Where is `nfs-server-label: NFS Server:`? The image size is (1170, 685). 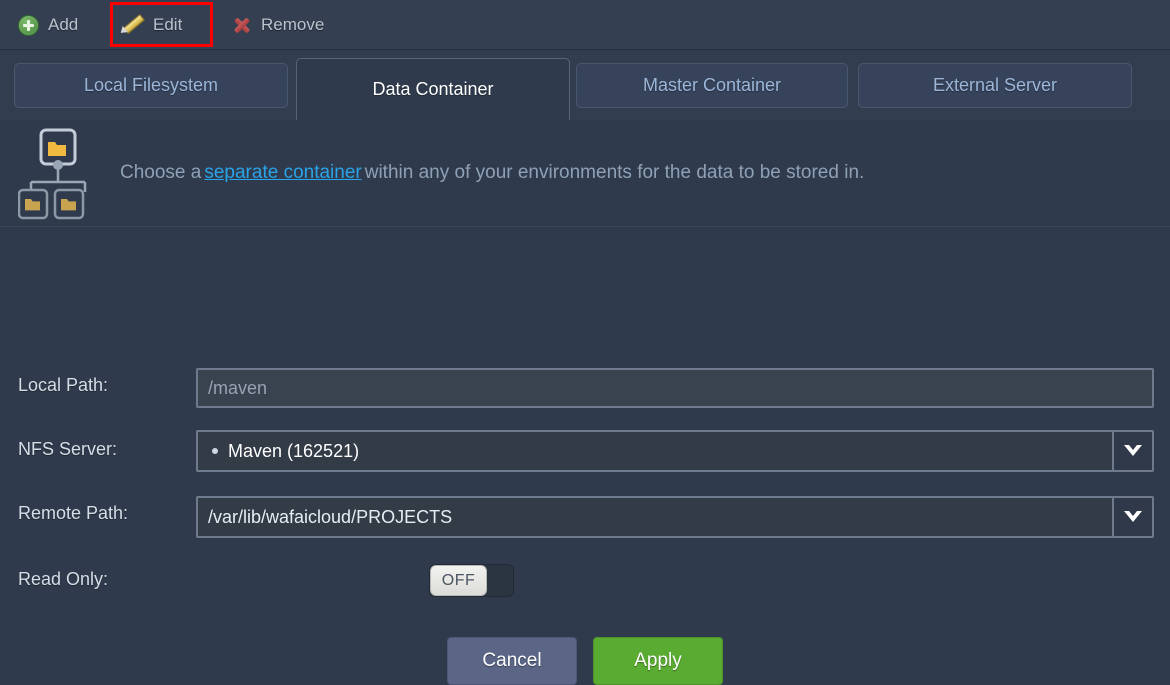
nfs-server-label: NFS Server: is located at coordinates (68, 449).